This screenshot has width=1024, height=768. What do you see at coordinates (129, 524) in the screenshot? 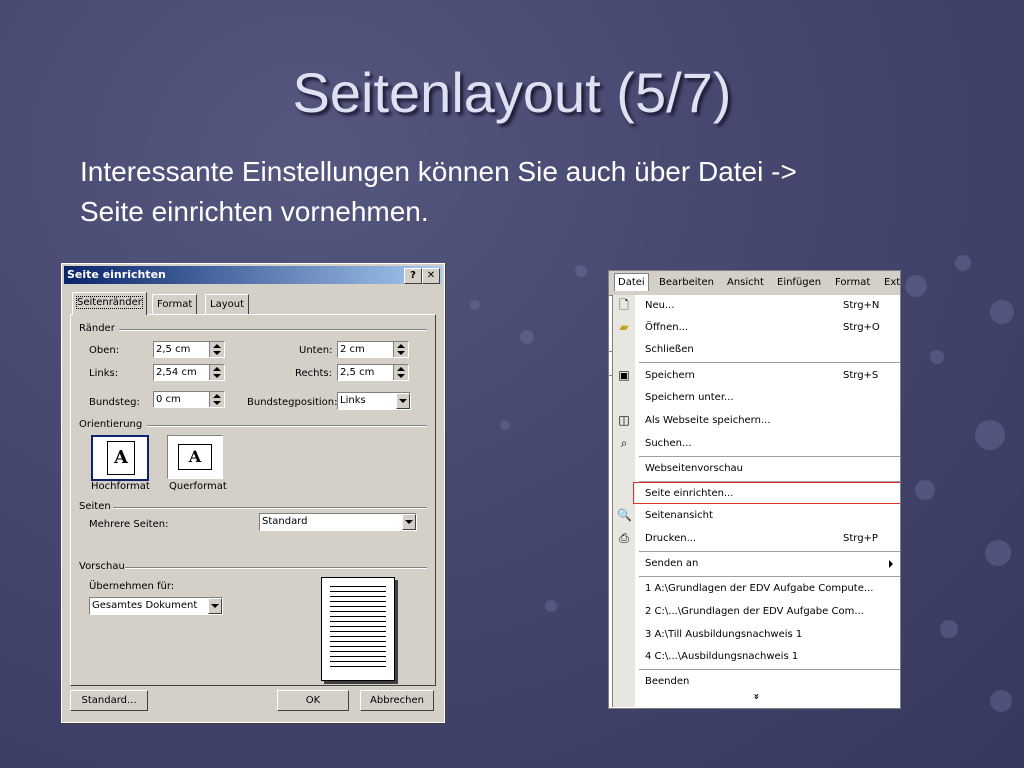
I see `multiple-pages-label: Mehrere Seiten:` at bounding box center [129, 524].